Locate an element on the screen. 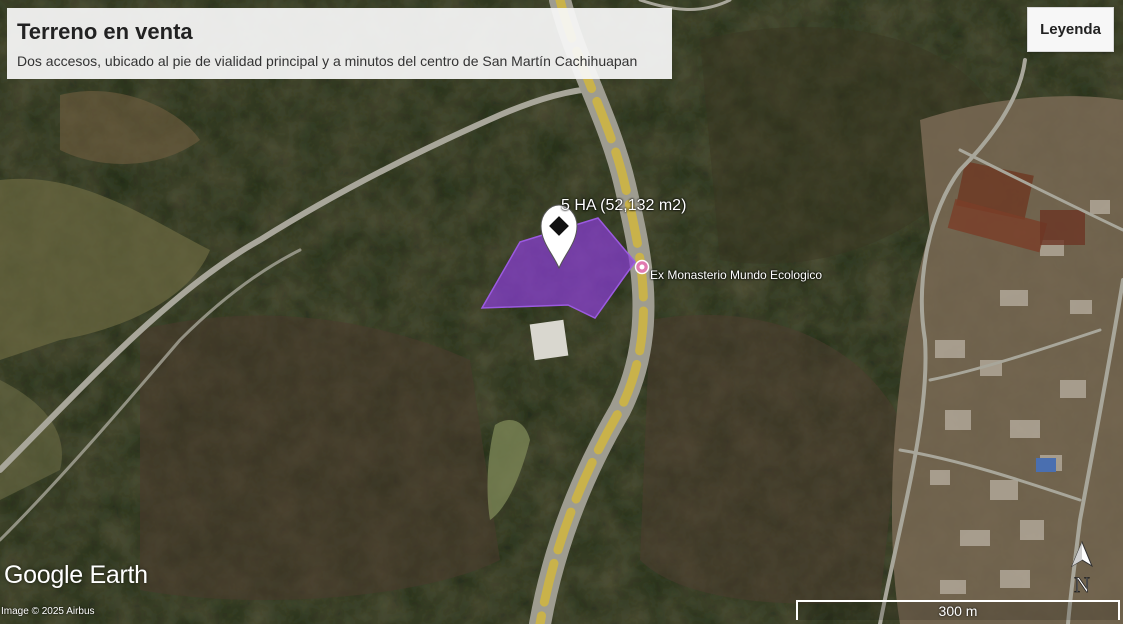 The width and height of the screenshot is (1123, 624). poi-label: Ex Monasterio Mundo Ecologico is located at coordinates (736, 275).